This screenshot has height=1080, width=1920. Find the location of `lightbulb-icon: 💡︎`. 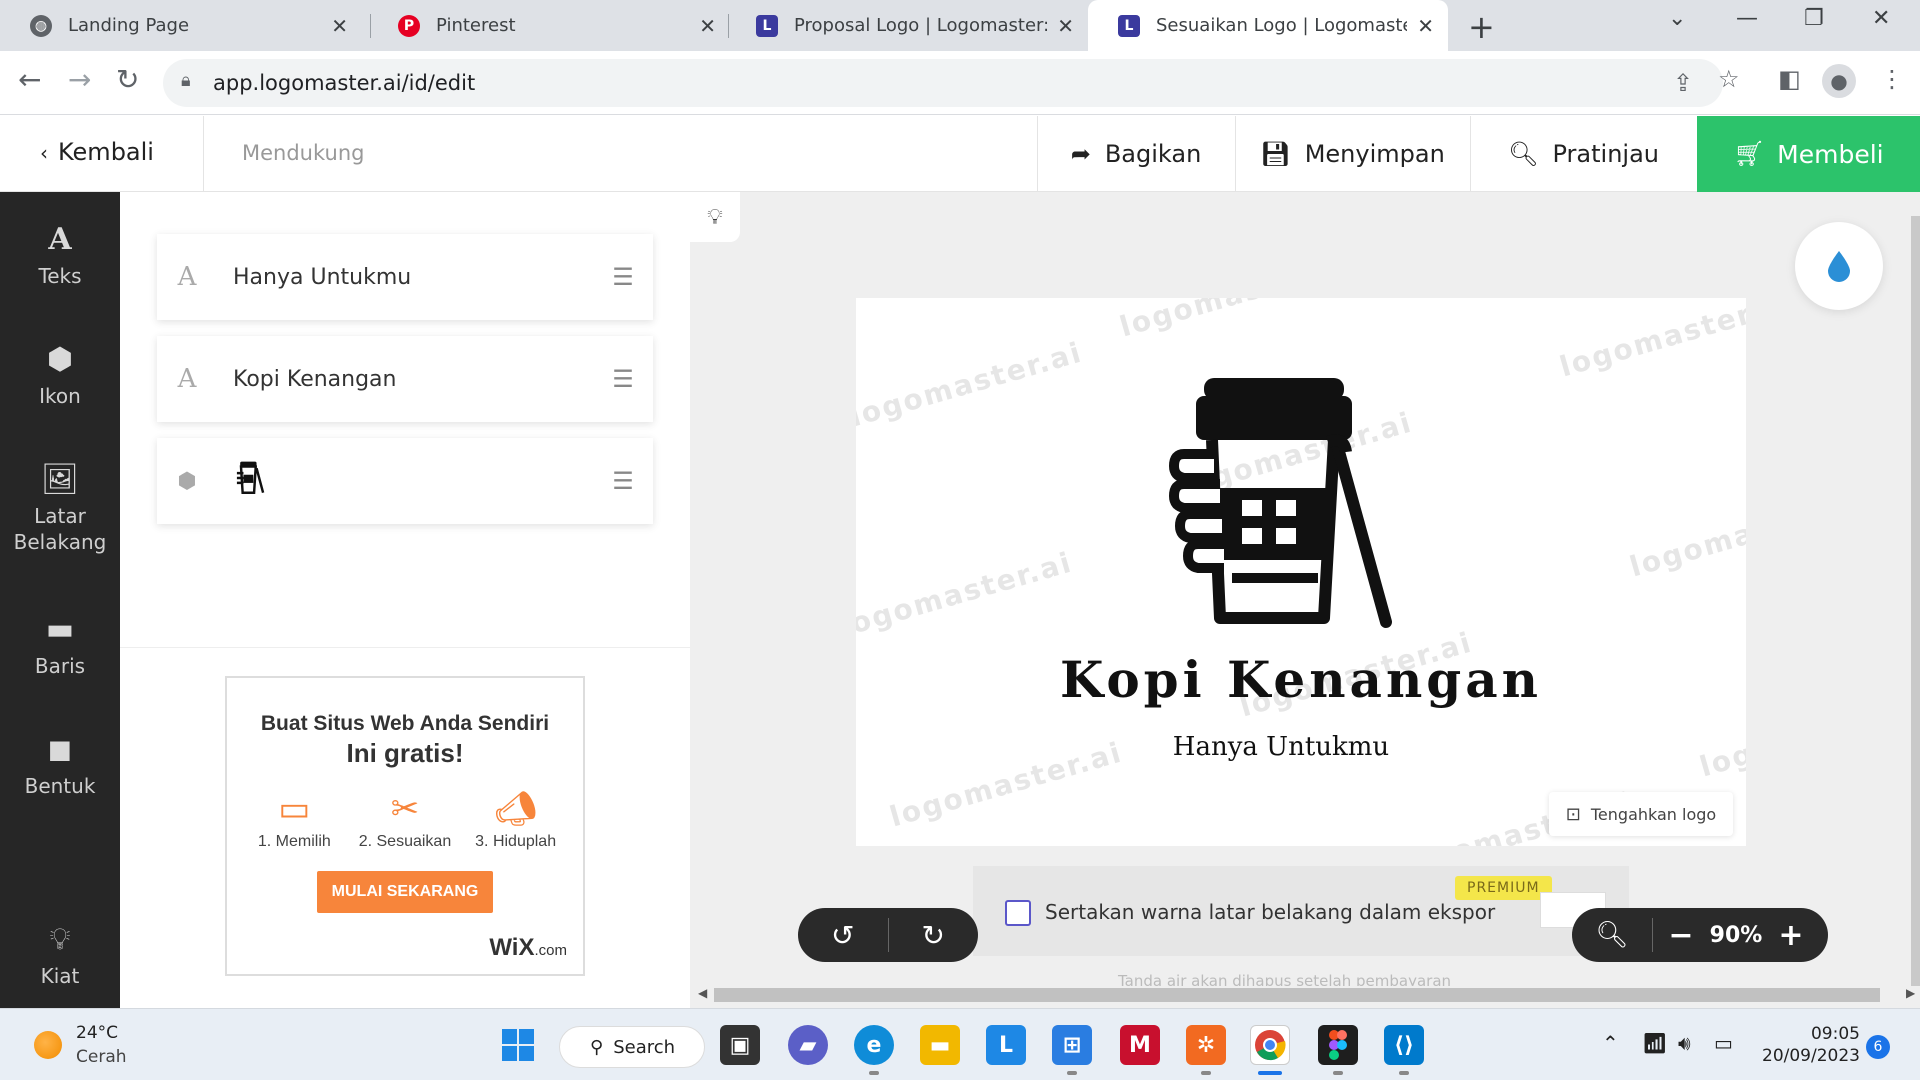

lightbulb-icon: 💡︎ is located at coordinates (715, 217).